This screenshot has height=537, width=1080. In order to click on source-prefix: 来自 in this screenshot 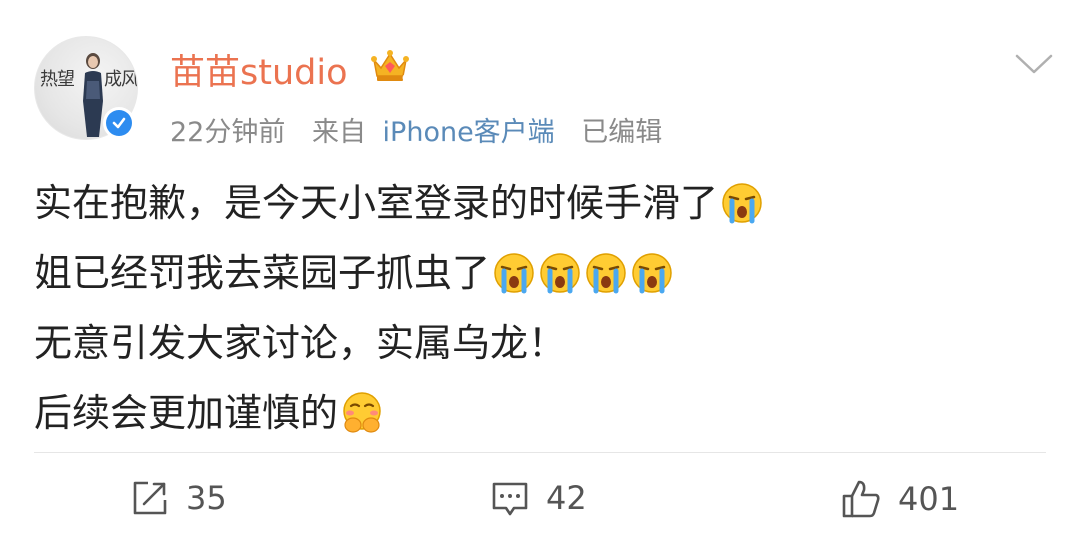, I will do `click(338, 132)`.